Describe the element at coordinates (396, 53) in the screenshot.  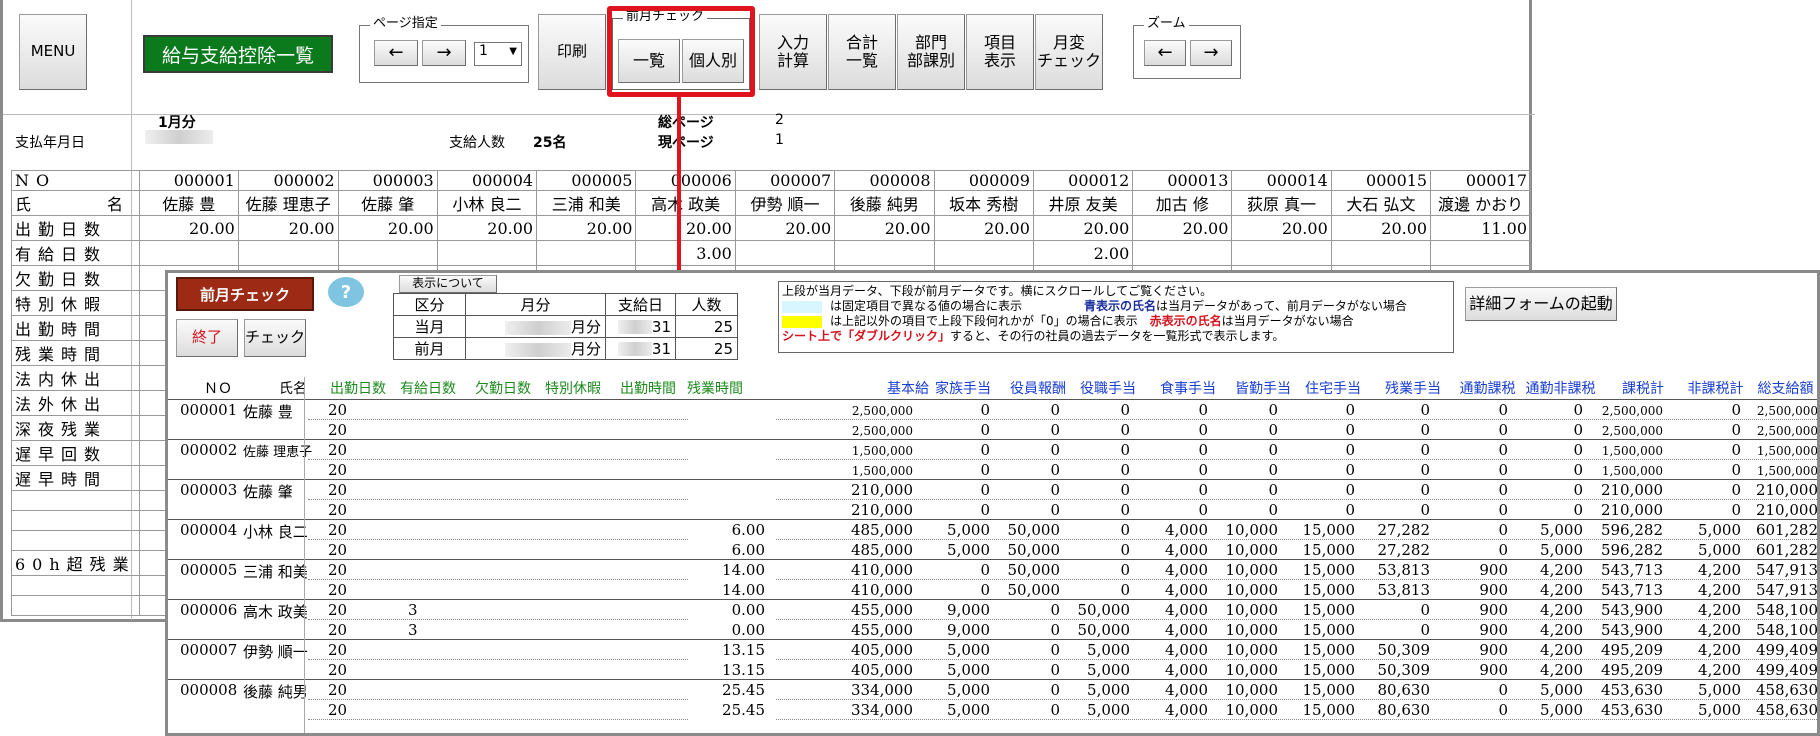
I see `page-prev-button: ←` at that location.